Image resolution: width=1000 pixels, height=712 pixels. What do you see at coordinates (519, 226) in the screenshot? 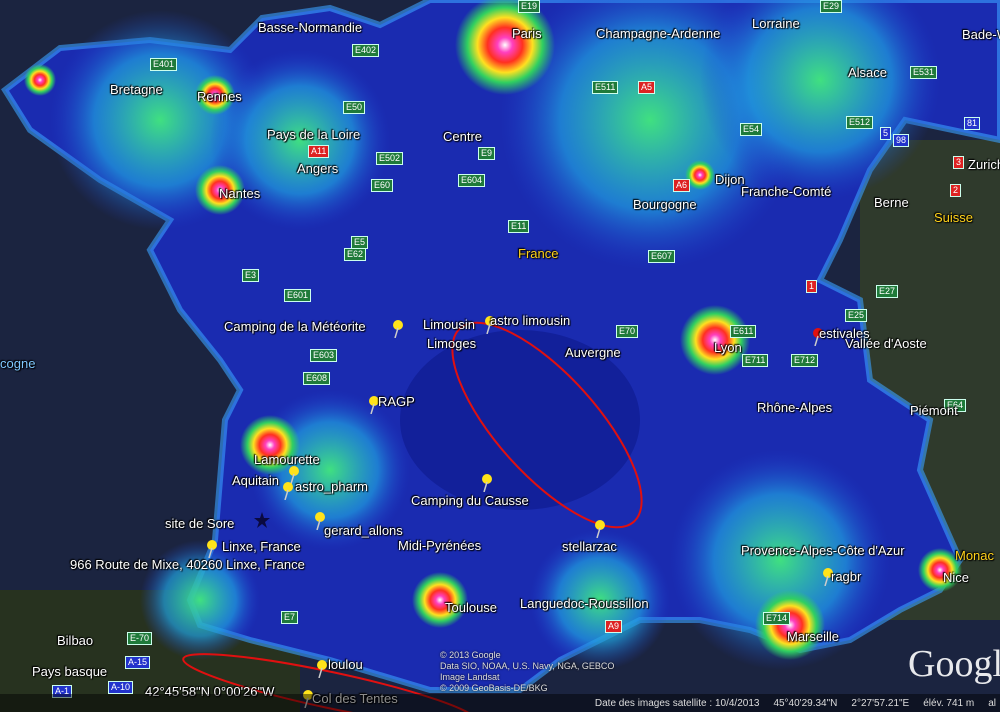
I see `road-shield: E11` at bounding box center [519, 226].